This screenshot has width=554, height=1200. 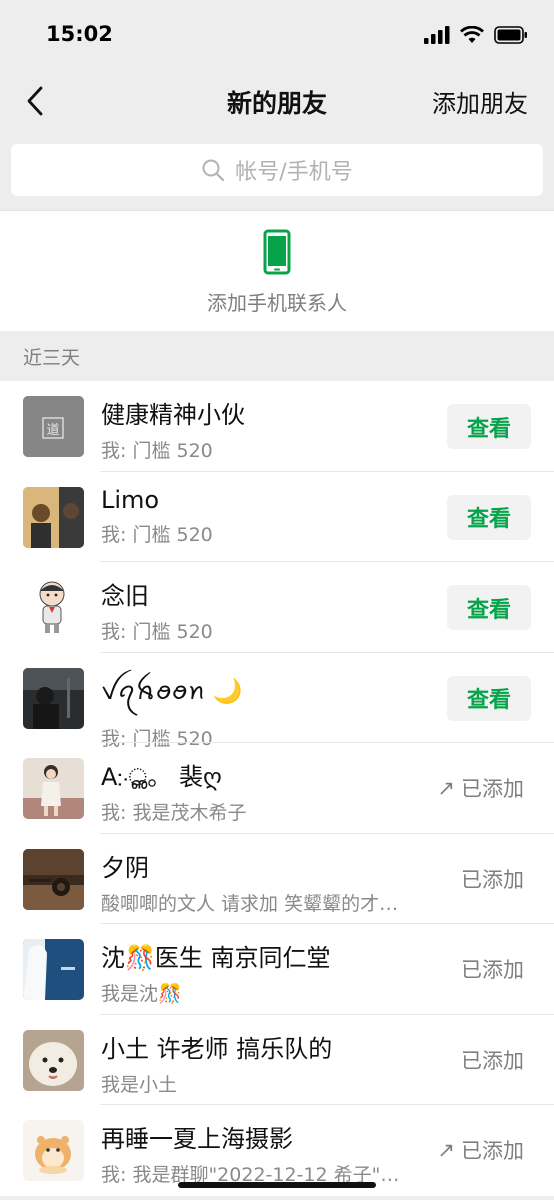 What do you see at coordinates (197, 1139) in the screenshot?
I see `request-name: 再睡一夏上海摄影` at bounding box center [197, 1139].